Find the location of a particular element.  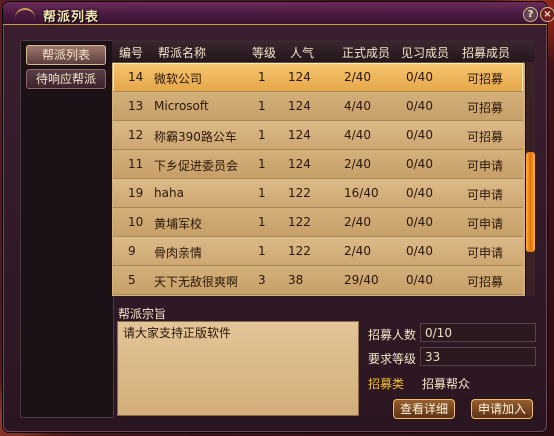

table-row: 14 微软公司 1 124 2/40 0/40 可招募 is located at coordinates (318, 77).